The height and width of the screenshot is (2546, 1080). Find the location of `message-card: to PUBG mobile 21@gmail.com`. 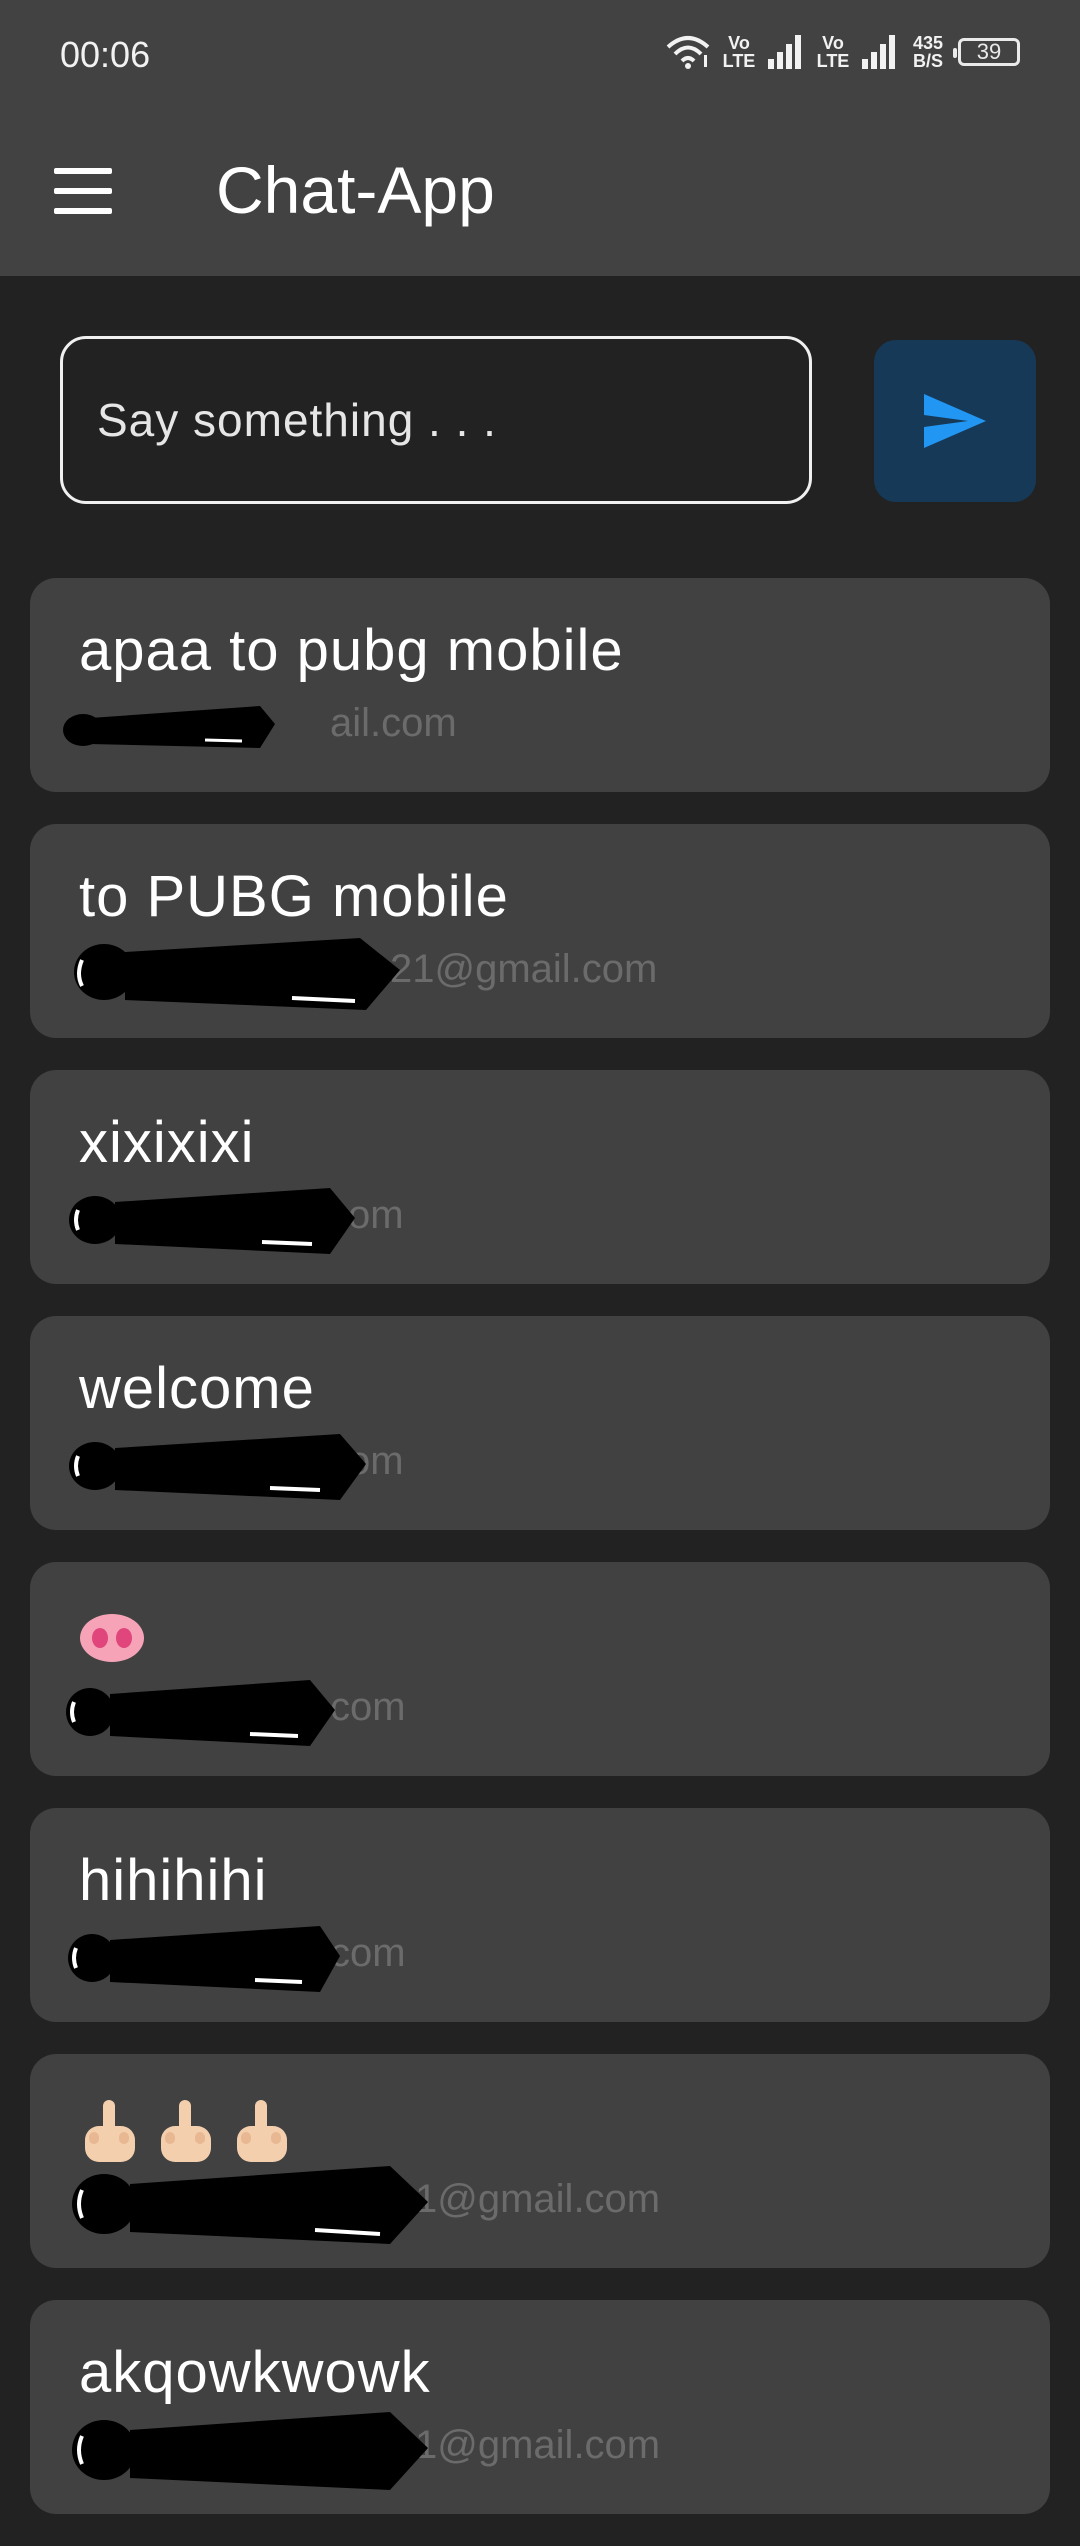

message-card: to PUBG mobile 21@gmail.com is located at coordinates (540, 931).